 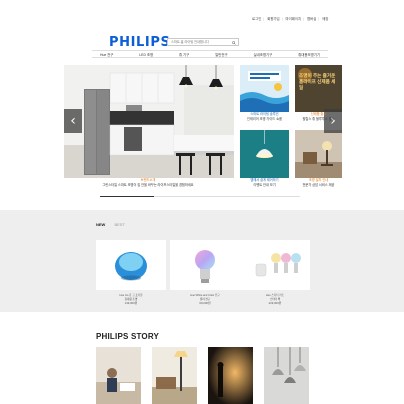 What do you see at coordinates (127, 196) in the screenshot?
I see `carousel-progress-fill` at bounding box center [127, 196].